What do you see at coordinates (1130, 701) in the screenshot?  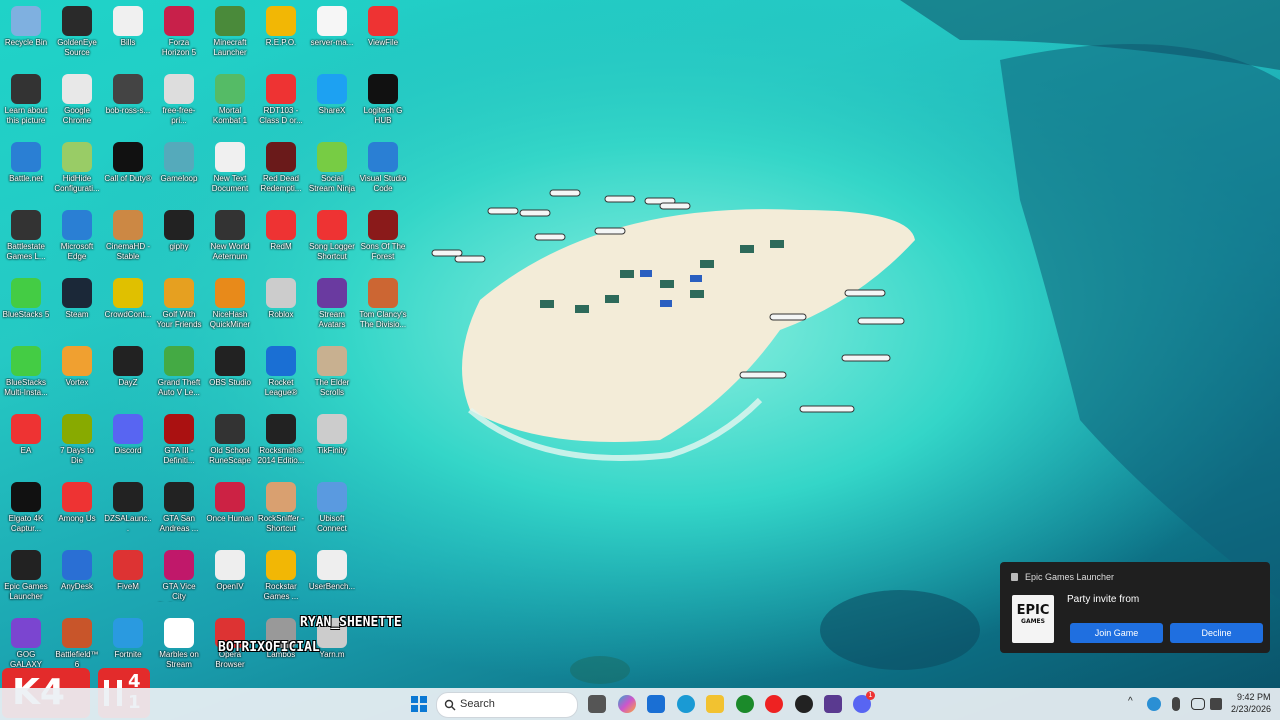 I see `tray-chevron-icon: ^` at bounding box center [1130, 701].